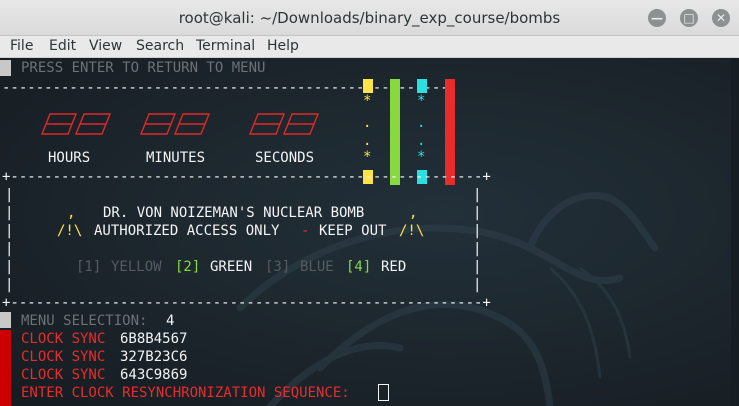  Describe the element at coordinates (689, 18) in the screenshot. I see `maximize-button: □` at that location.